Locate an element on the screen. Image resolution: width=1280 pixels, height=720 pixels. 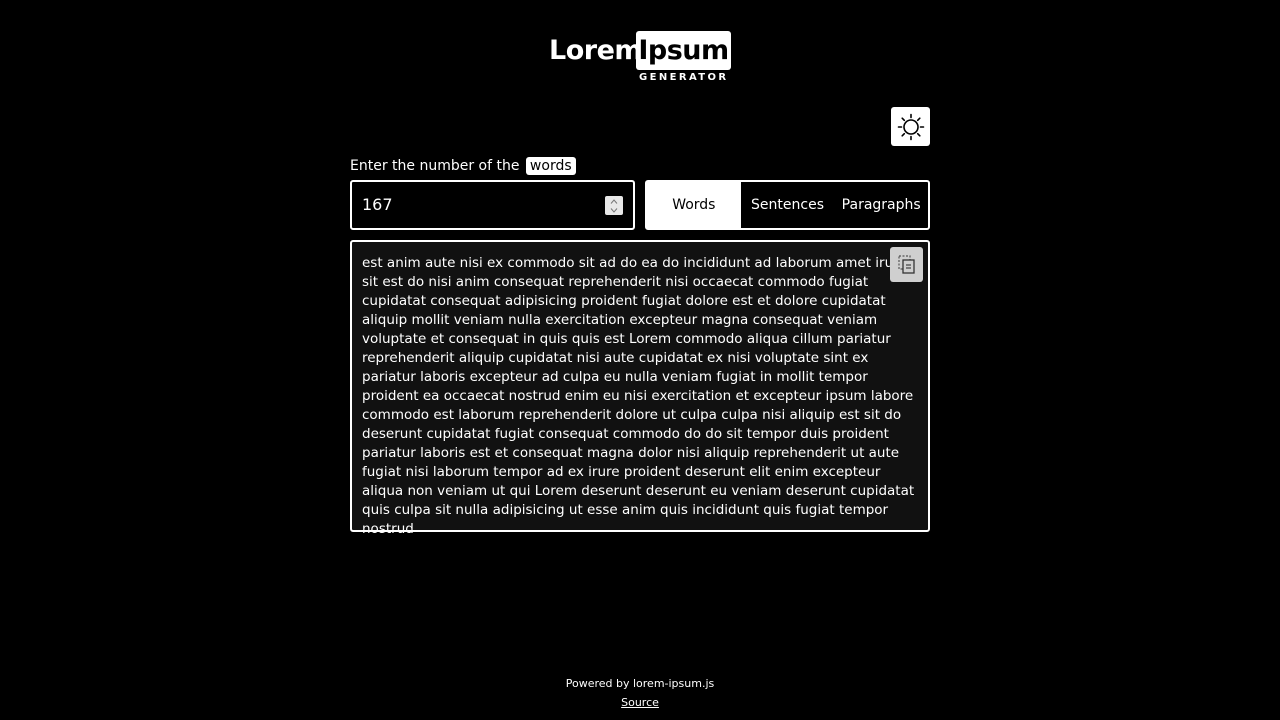
unit-chip: words is located at coordinates (550, 166).